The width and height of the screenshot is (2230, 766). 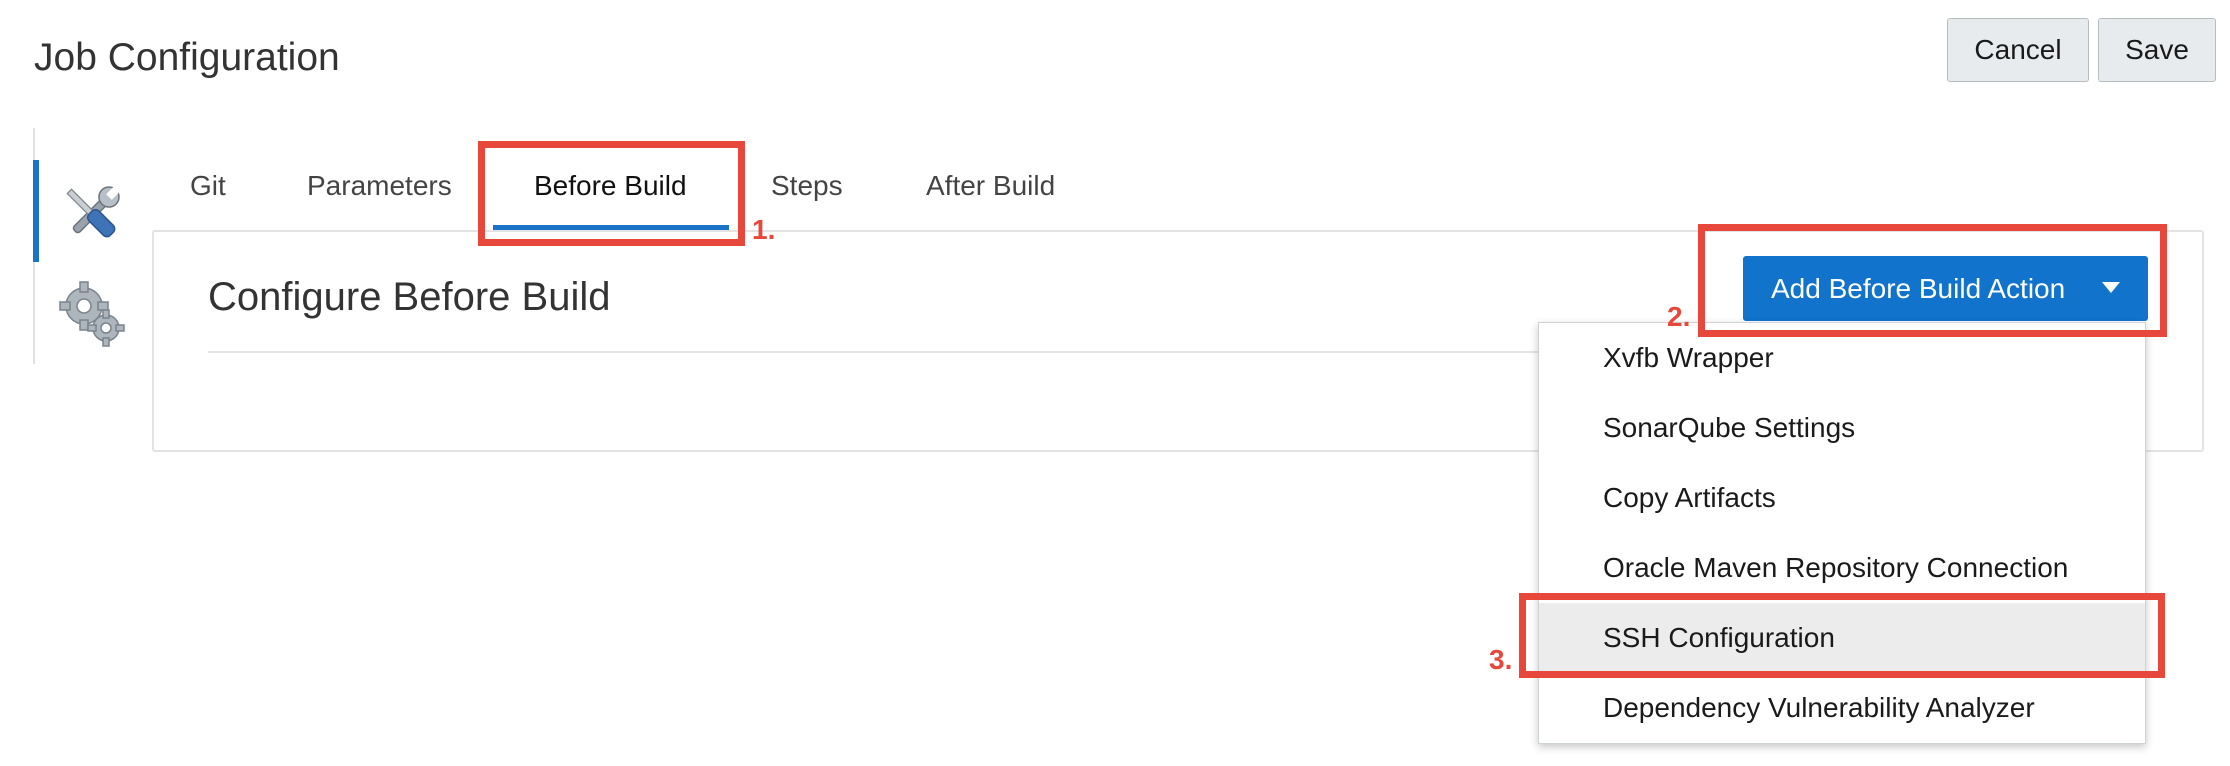 What do you see at coordinates (2157, 50) in the screenshot?
I see `save-button: Save` at bounding box center [2157, 50].